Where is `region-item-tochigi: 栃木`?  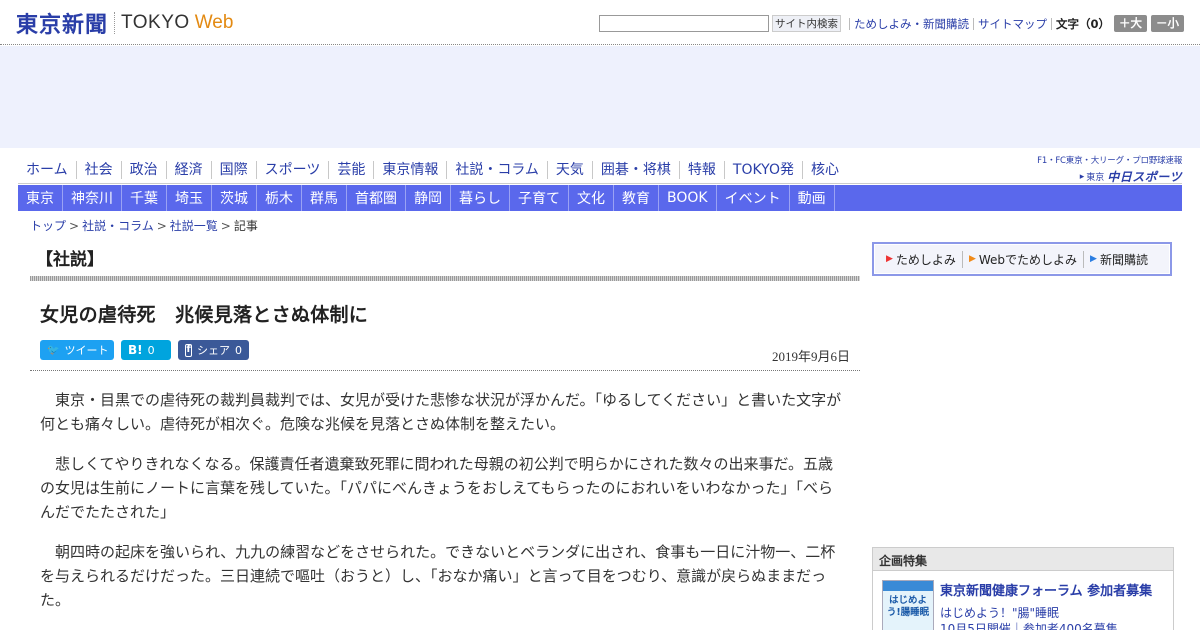
region-item-tochigi: 栃木 is located at coordinates (279, 198).